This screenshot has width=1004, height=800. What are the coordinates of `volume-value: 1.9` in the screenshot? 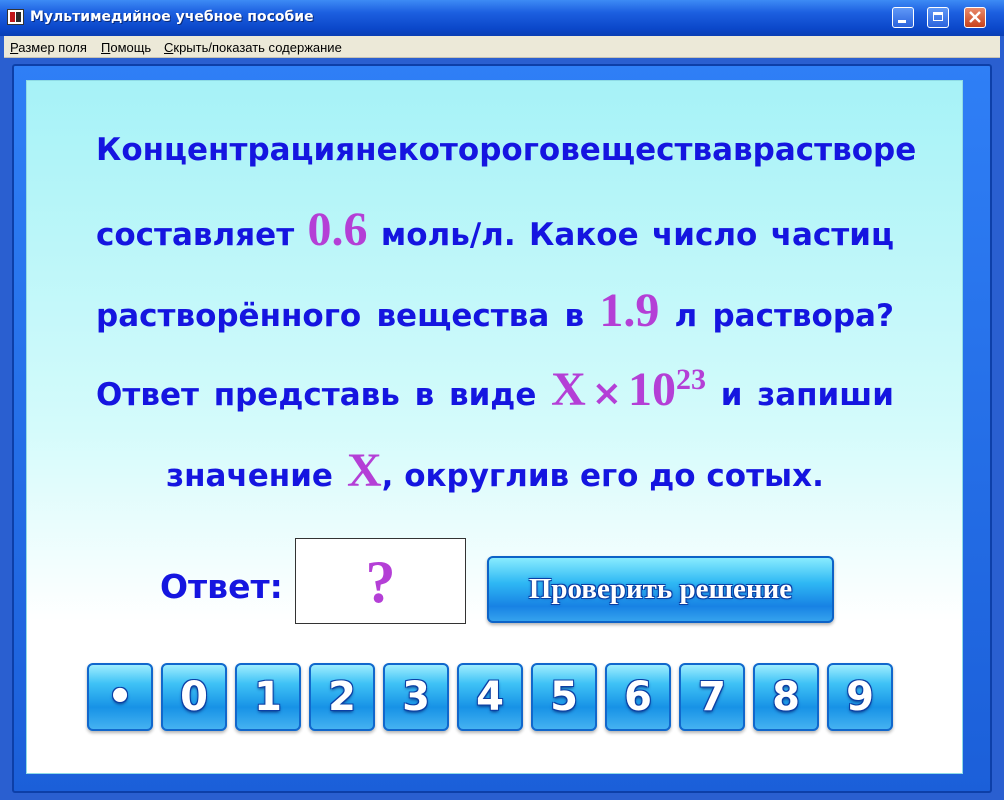 It's located at (629, 310).